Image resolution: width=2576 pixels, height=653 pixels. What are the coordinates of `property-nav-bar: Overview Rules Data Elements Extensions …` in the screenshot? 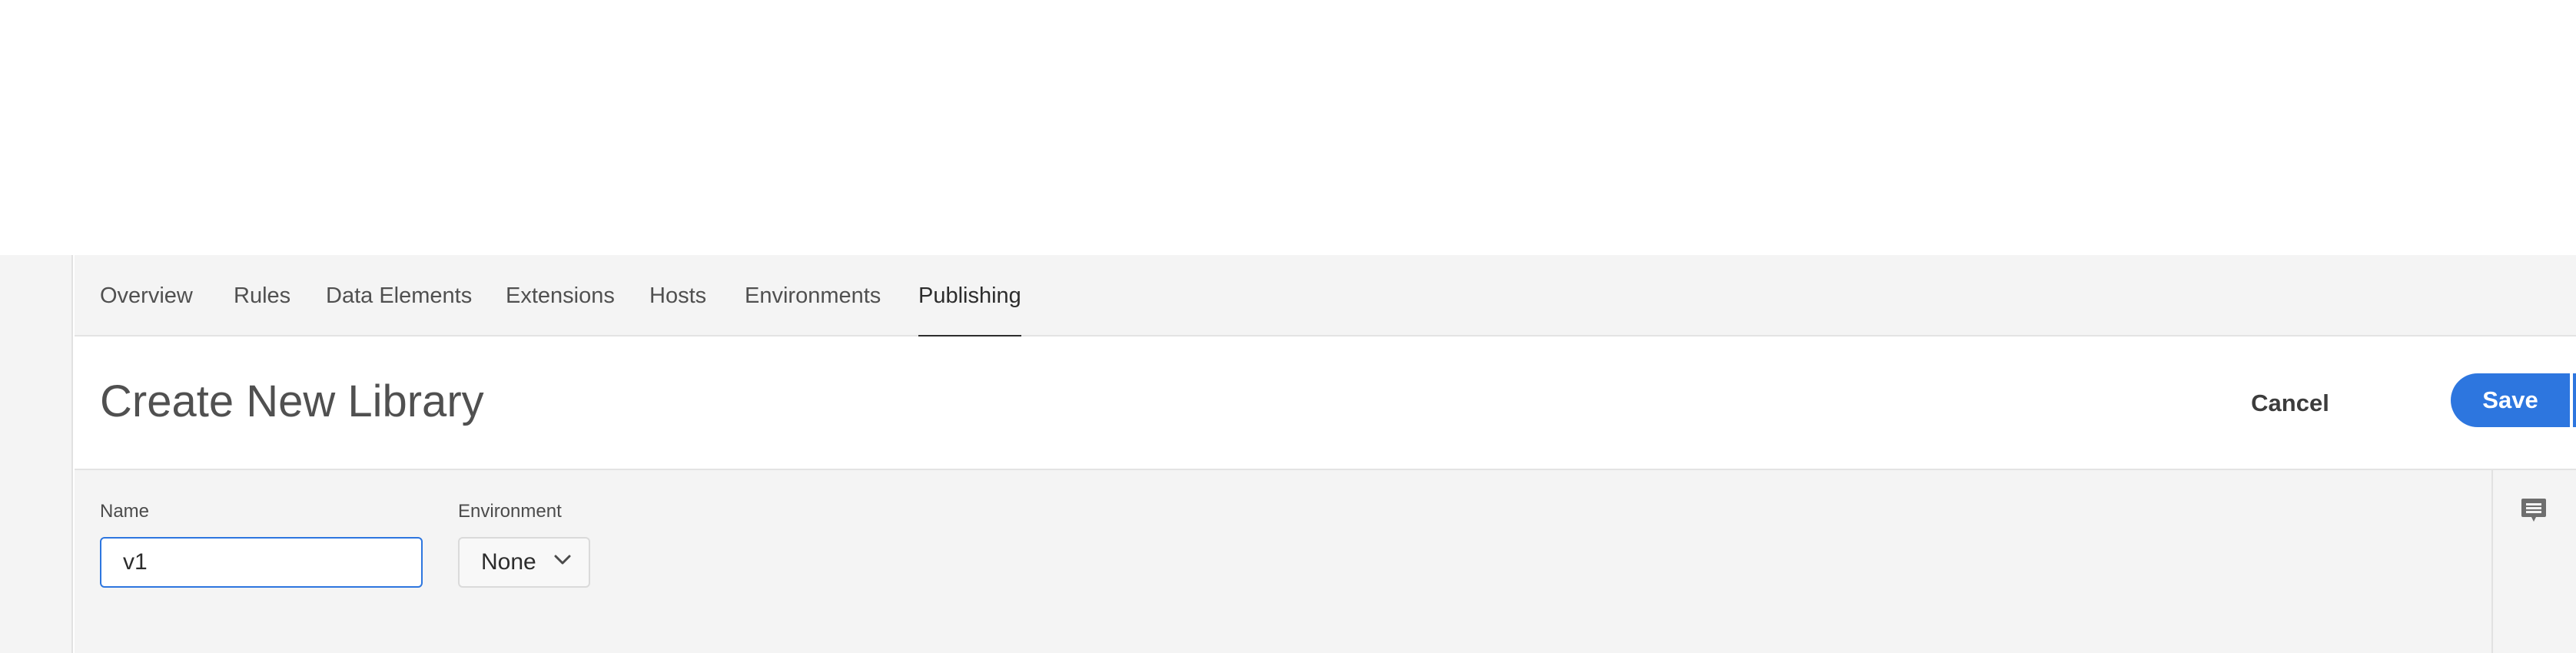 It's located at (1325, 296).